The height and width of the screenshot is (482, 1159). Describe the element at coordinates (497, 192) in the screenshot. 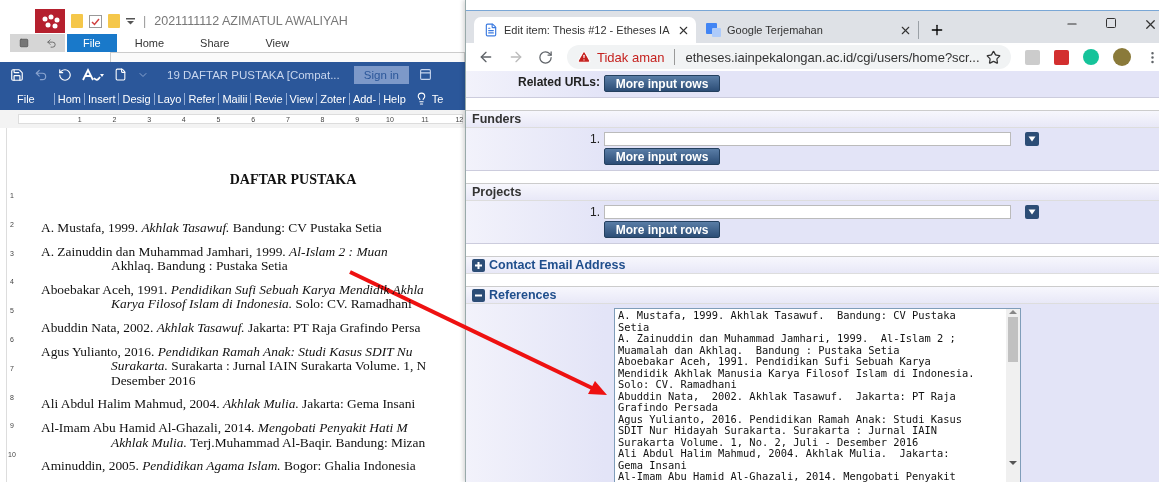

I see `section-title: Projects` at that location.